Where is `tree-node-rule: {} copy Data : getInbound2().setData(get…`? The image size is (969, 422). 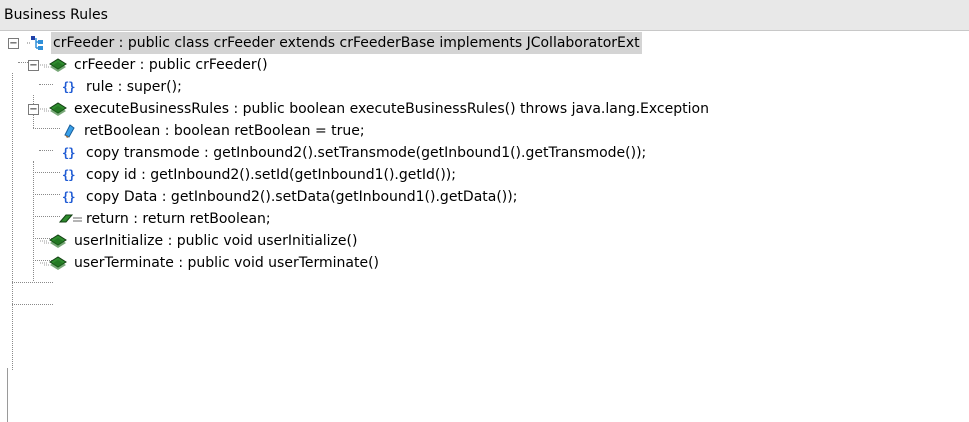 tree-node-rule: {} copy Data : getInbound2().setData(get… is located at coordinates (484, 197).